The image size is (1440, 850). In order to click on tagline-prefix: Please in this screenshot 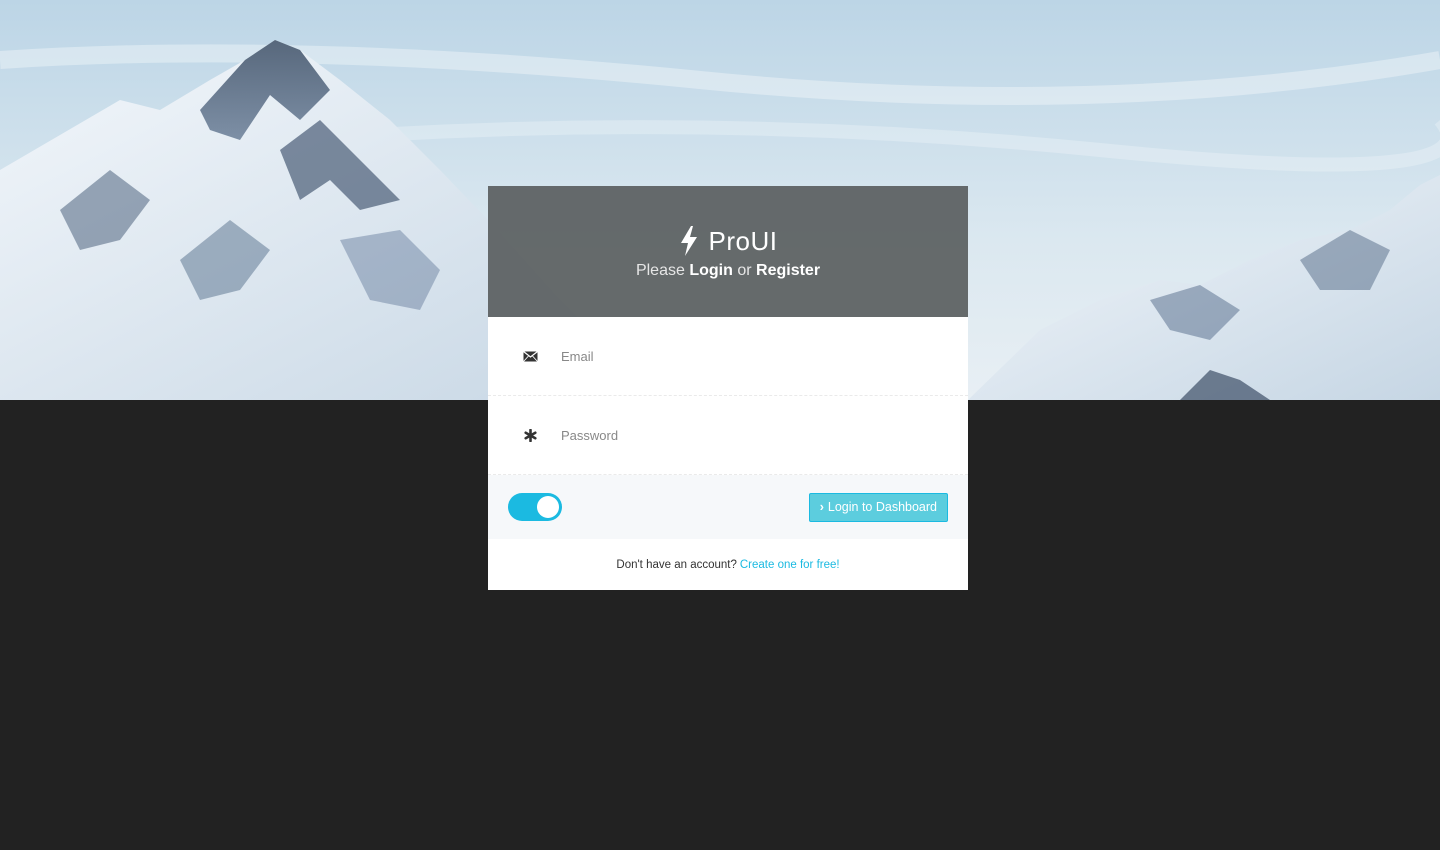, I will do `click(660, 270)`.